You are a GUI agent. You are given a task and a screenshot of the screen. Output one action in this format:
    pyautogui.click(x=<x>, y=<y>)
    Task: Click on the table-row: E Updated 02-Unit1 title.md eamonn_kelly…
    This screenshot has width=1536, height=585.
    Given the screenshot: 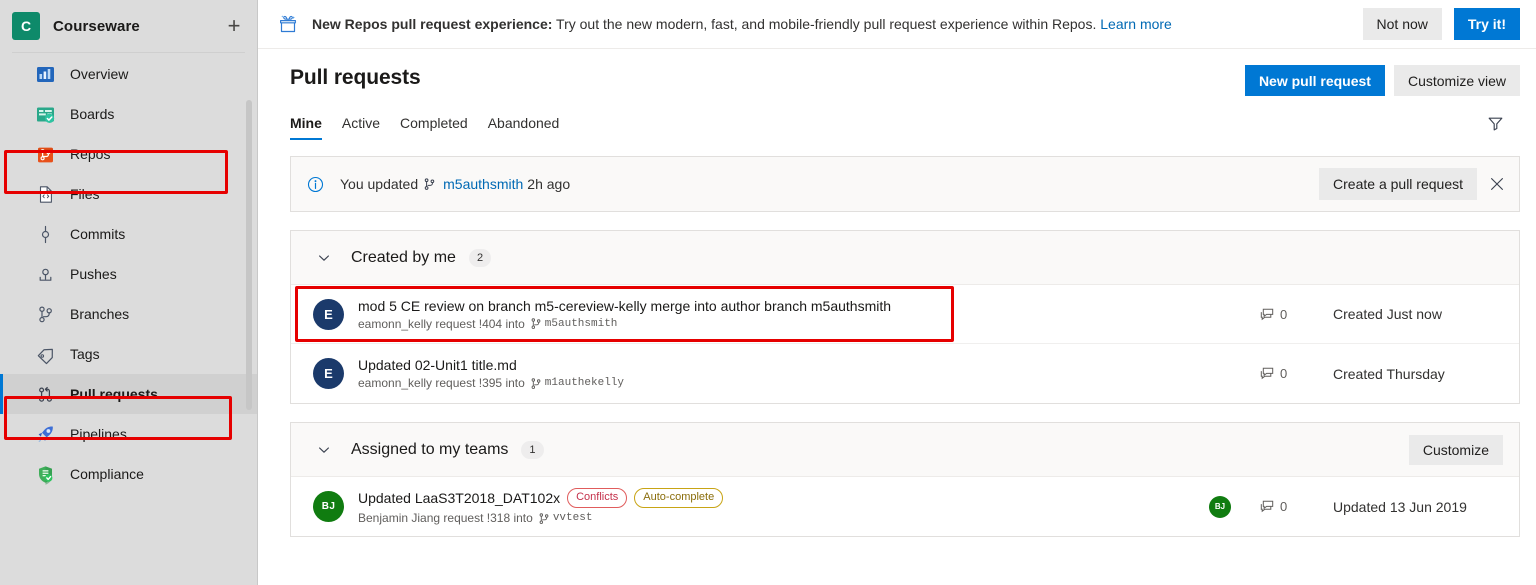 What is the action you would take?
    pyautogui.click(x=905, y=373)
    